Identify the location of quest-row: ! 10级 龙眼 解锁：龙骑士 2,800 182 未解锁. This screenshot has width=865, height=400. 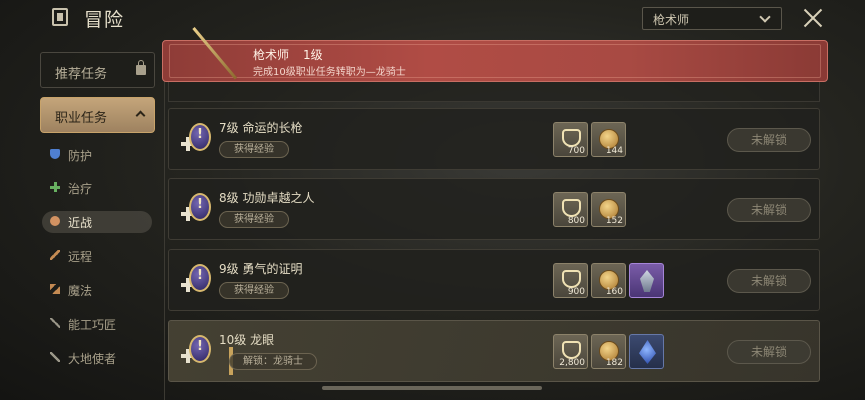
(494, 351).